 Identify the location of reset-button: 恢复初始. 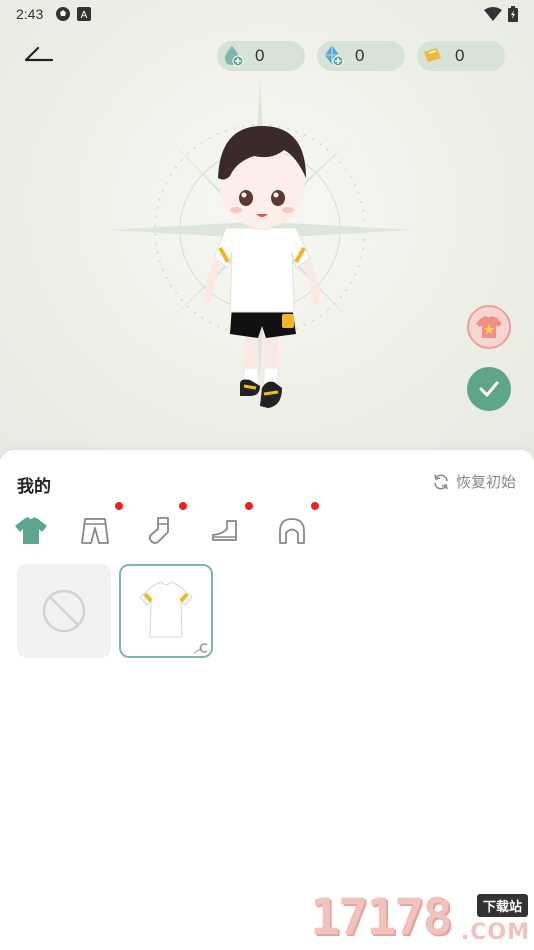
(474, 481).